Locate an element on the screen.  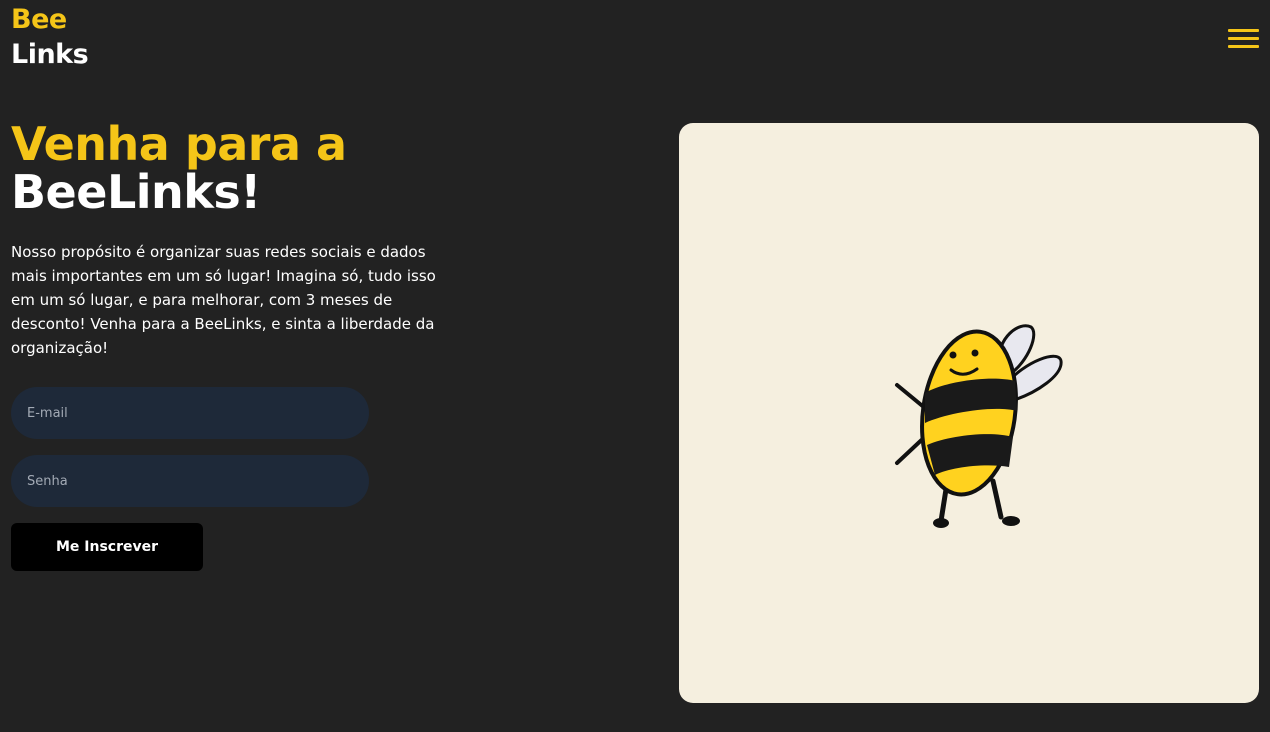
bee-icon is located at coordinates (979, 426).